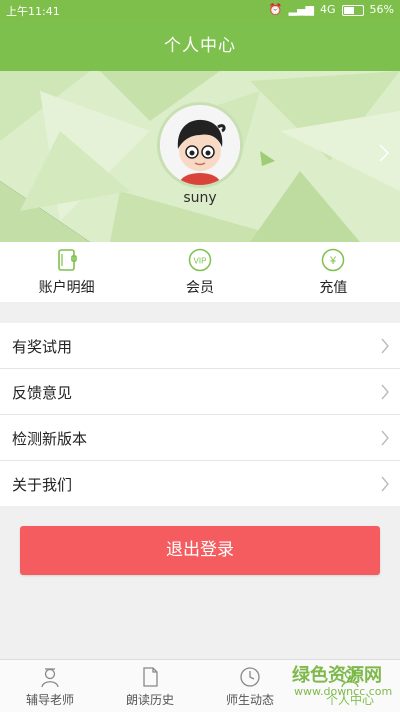 The image size is (400, 712). I want to click on logout-button: 退出登录, so click(200, 550).